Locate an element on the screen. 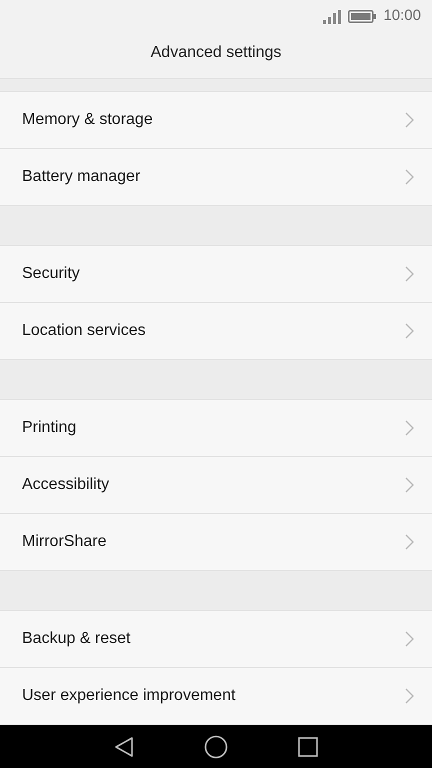 This screenshot has width=432, height=768. status-time: 10:00 is located at coordinates (402, 16).